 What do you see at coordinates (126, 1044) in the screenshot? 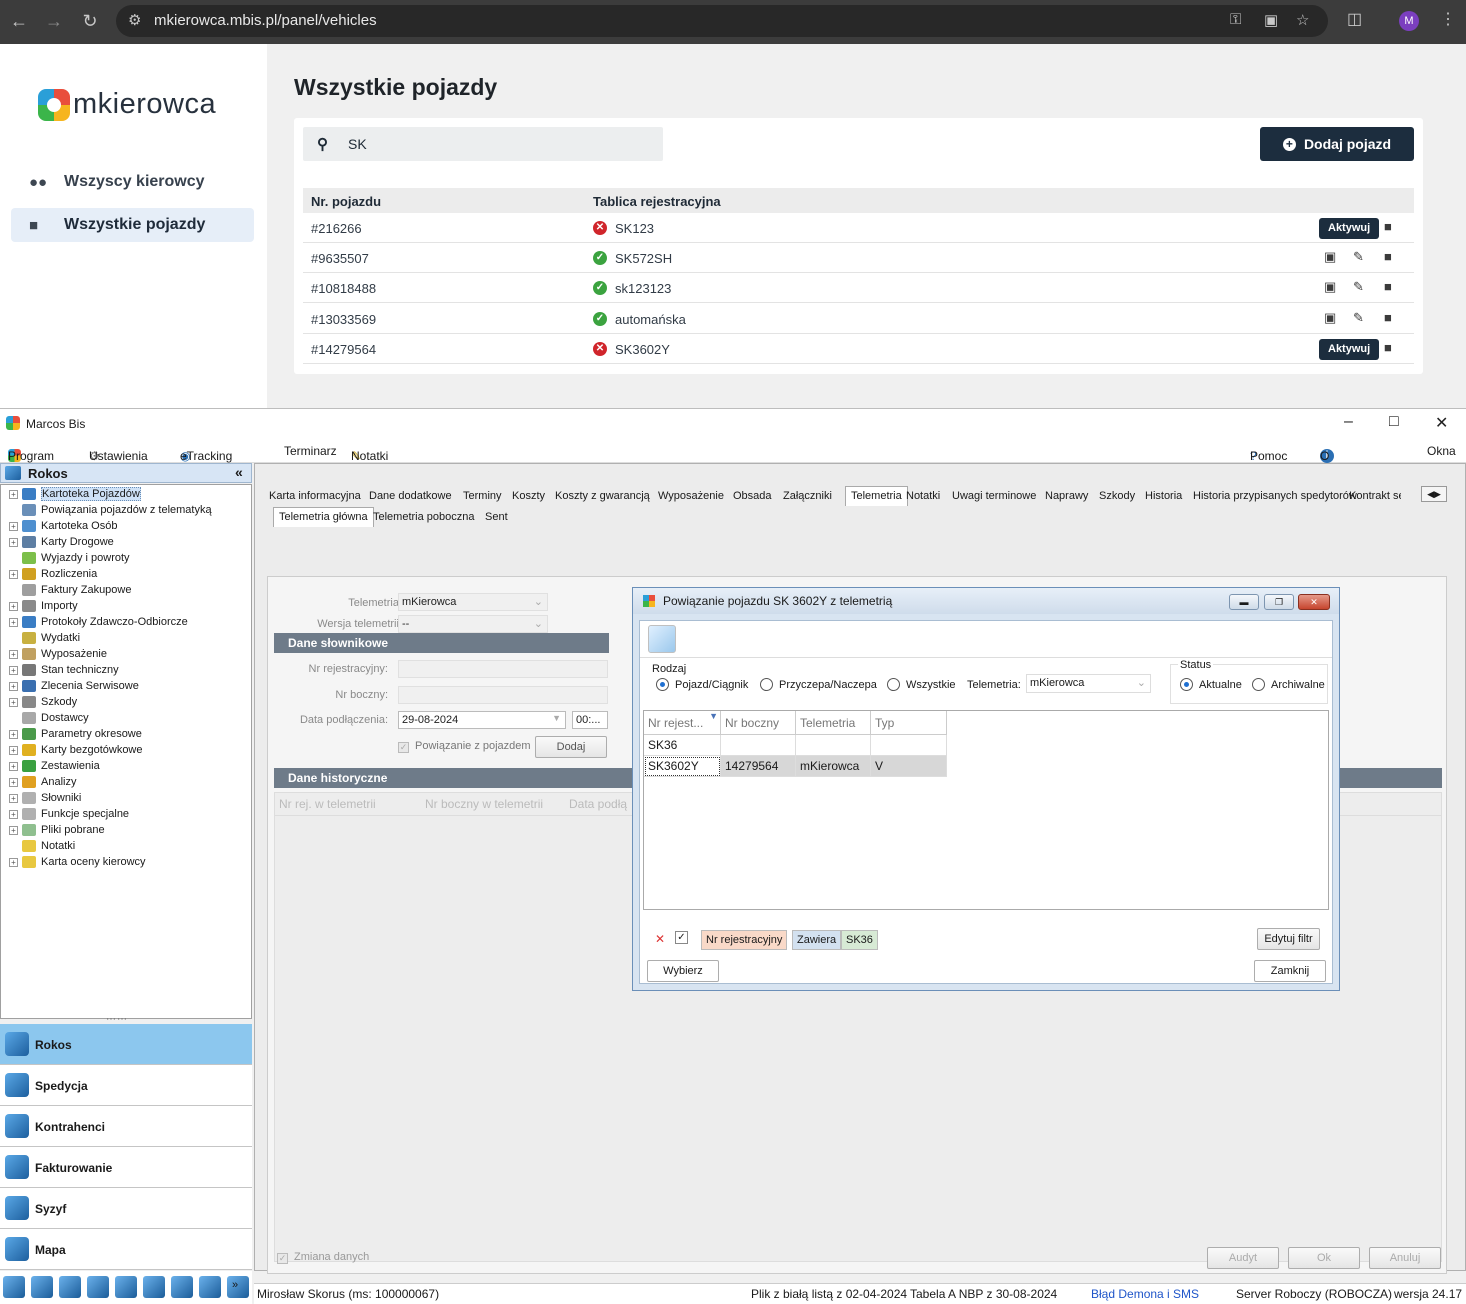
I see `module-button: Rokos` at bounding box center [126, 1044].